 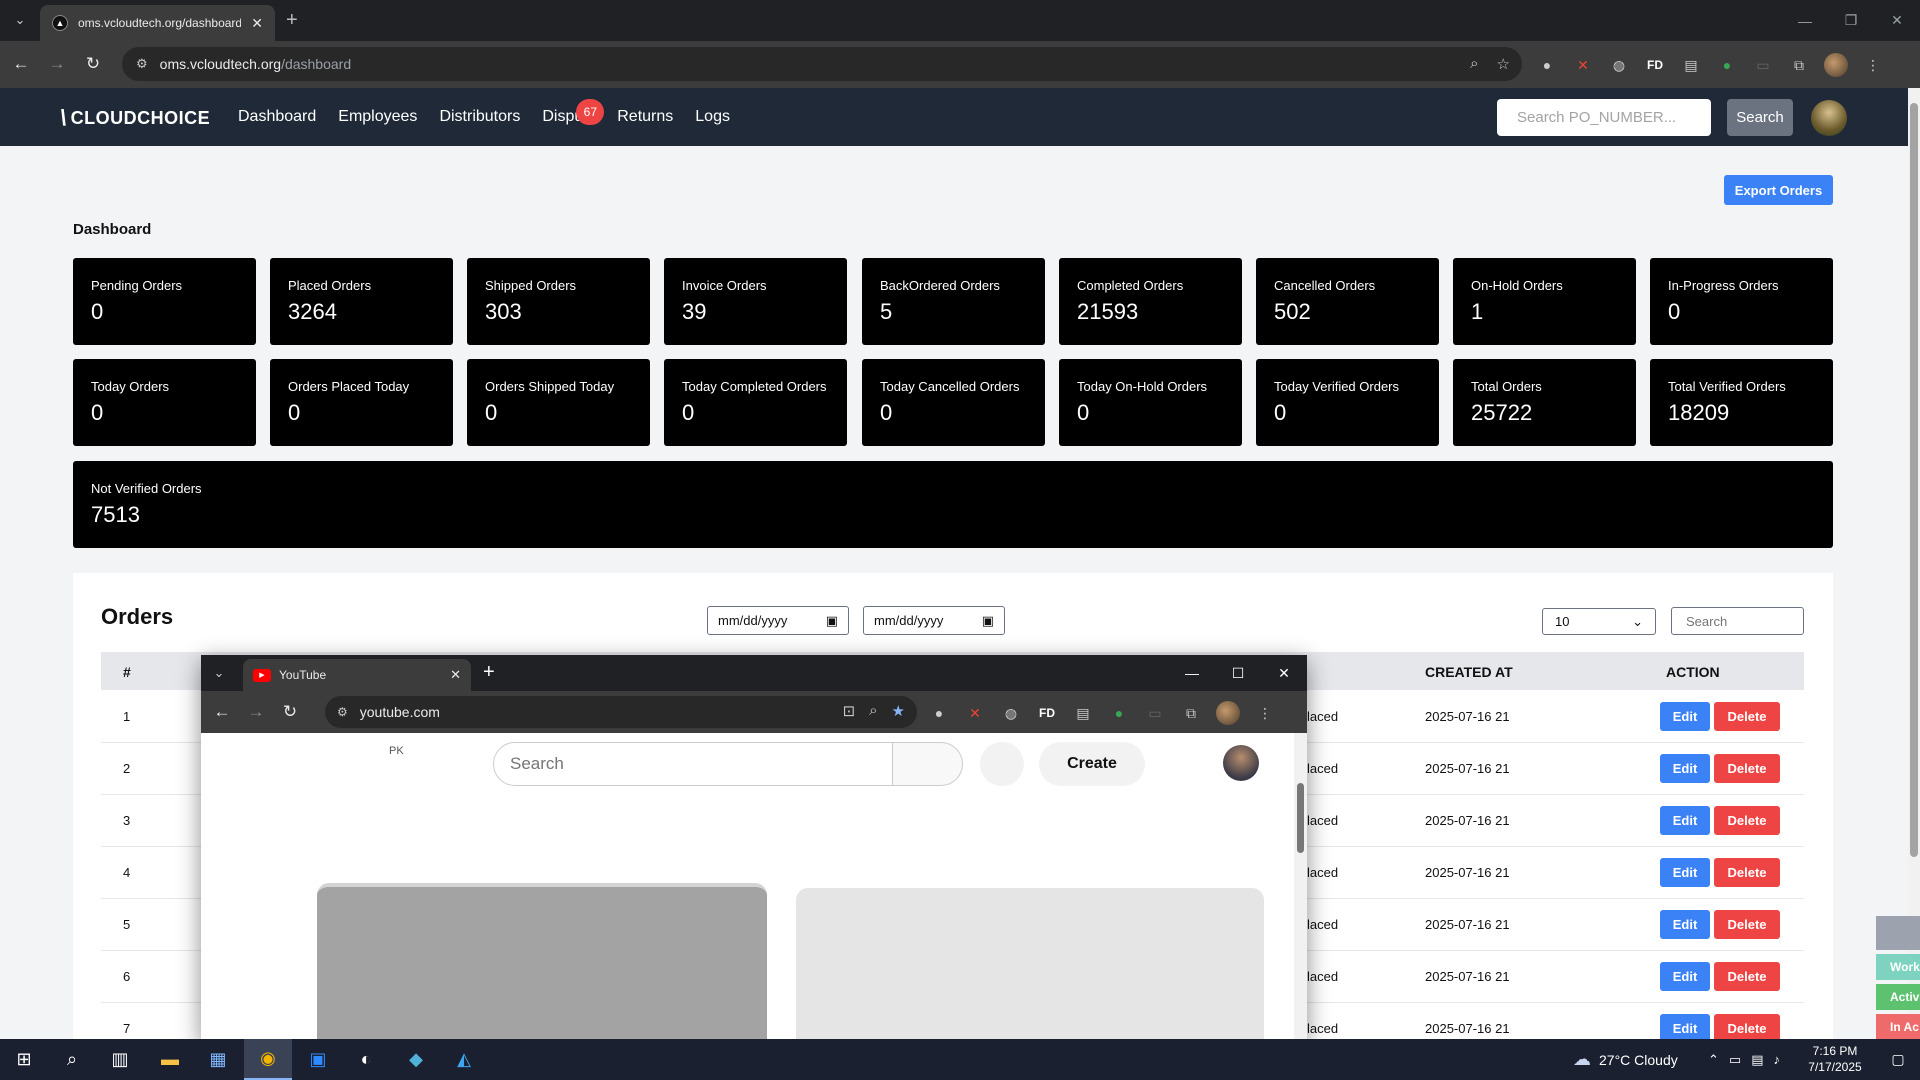 I want to click on task-view-icon: ▥, so click(x=120, y=1059).